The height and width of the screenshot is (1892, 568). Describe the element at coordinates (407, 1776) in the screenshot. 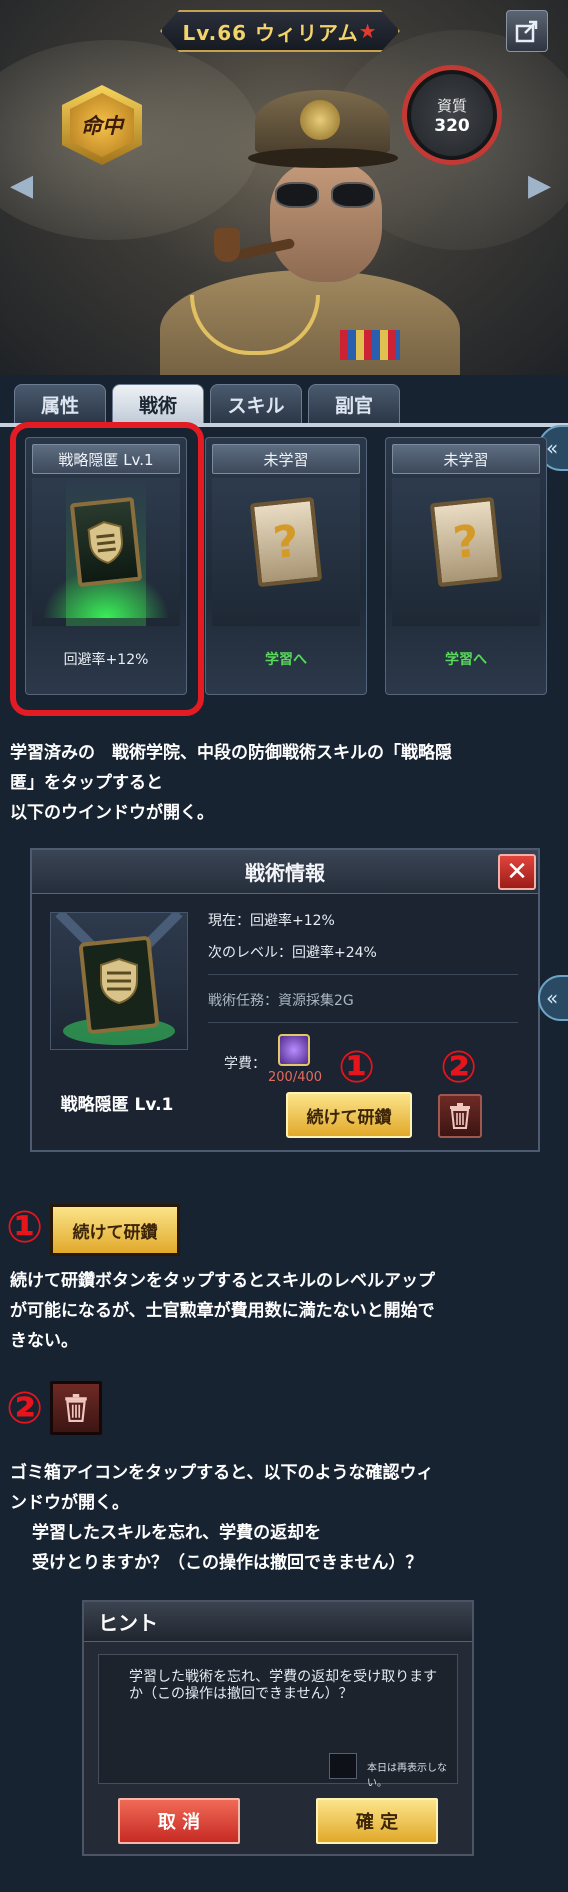

I see `checkbox-label: 本日は再表示しない。` at that location.